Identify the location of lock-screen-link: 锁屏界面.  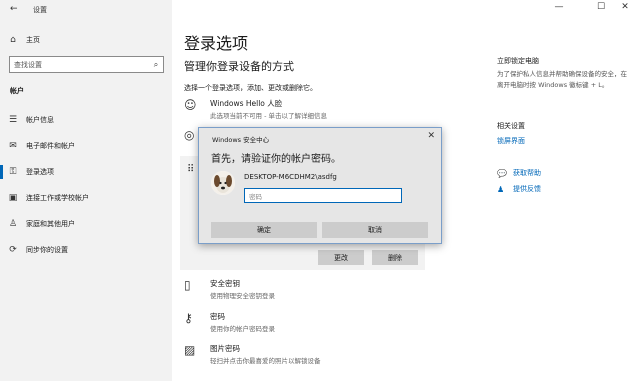
(564, 141).